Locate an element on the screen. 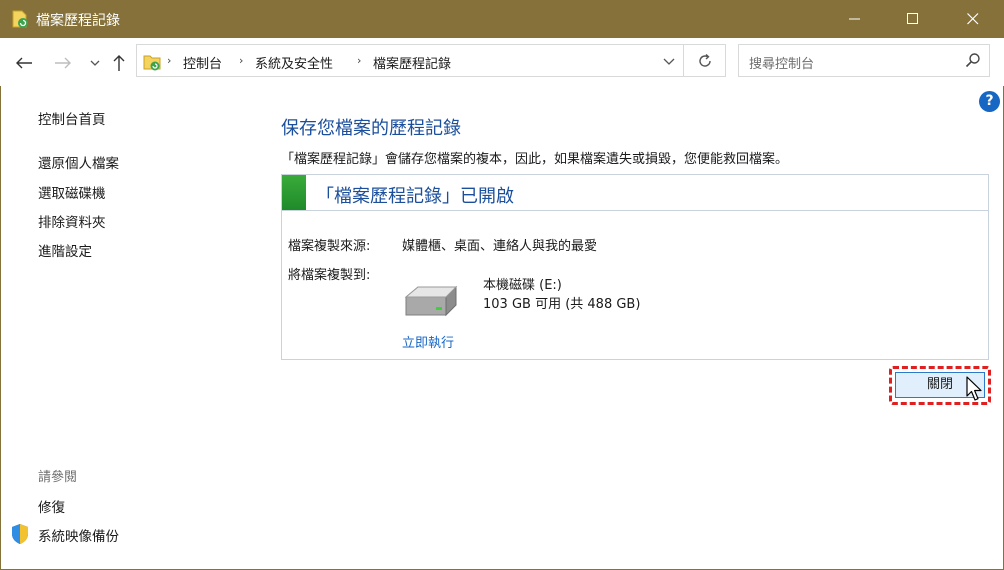 The width and height of the screenshot is (1004, 570). minimize-icon is located at coordinates (854, 19).